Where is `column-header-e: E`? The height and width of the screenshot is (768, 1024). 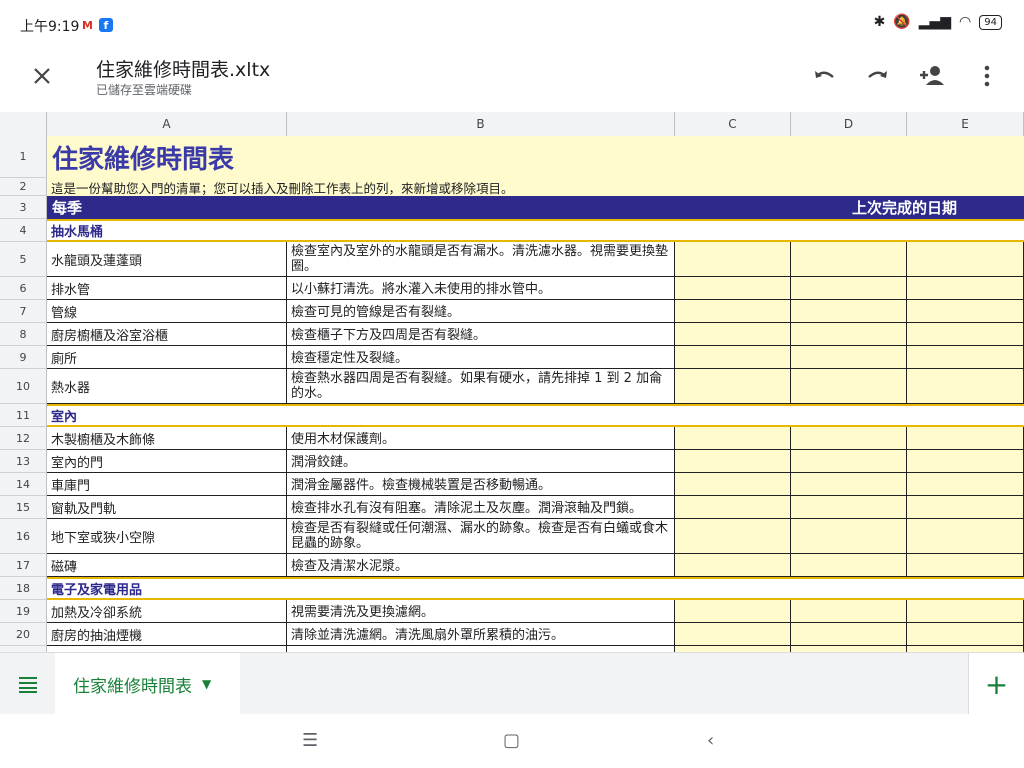
column-header-e: E is located at coordinates (965, 124).